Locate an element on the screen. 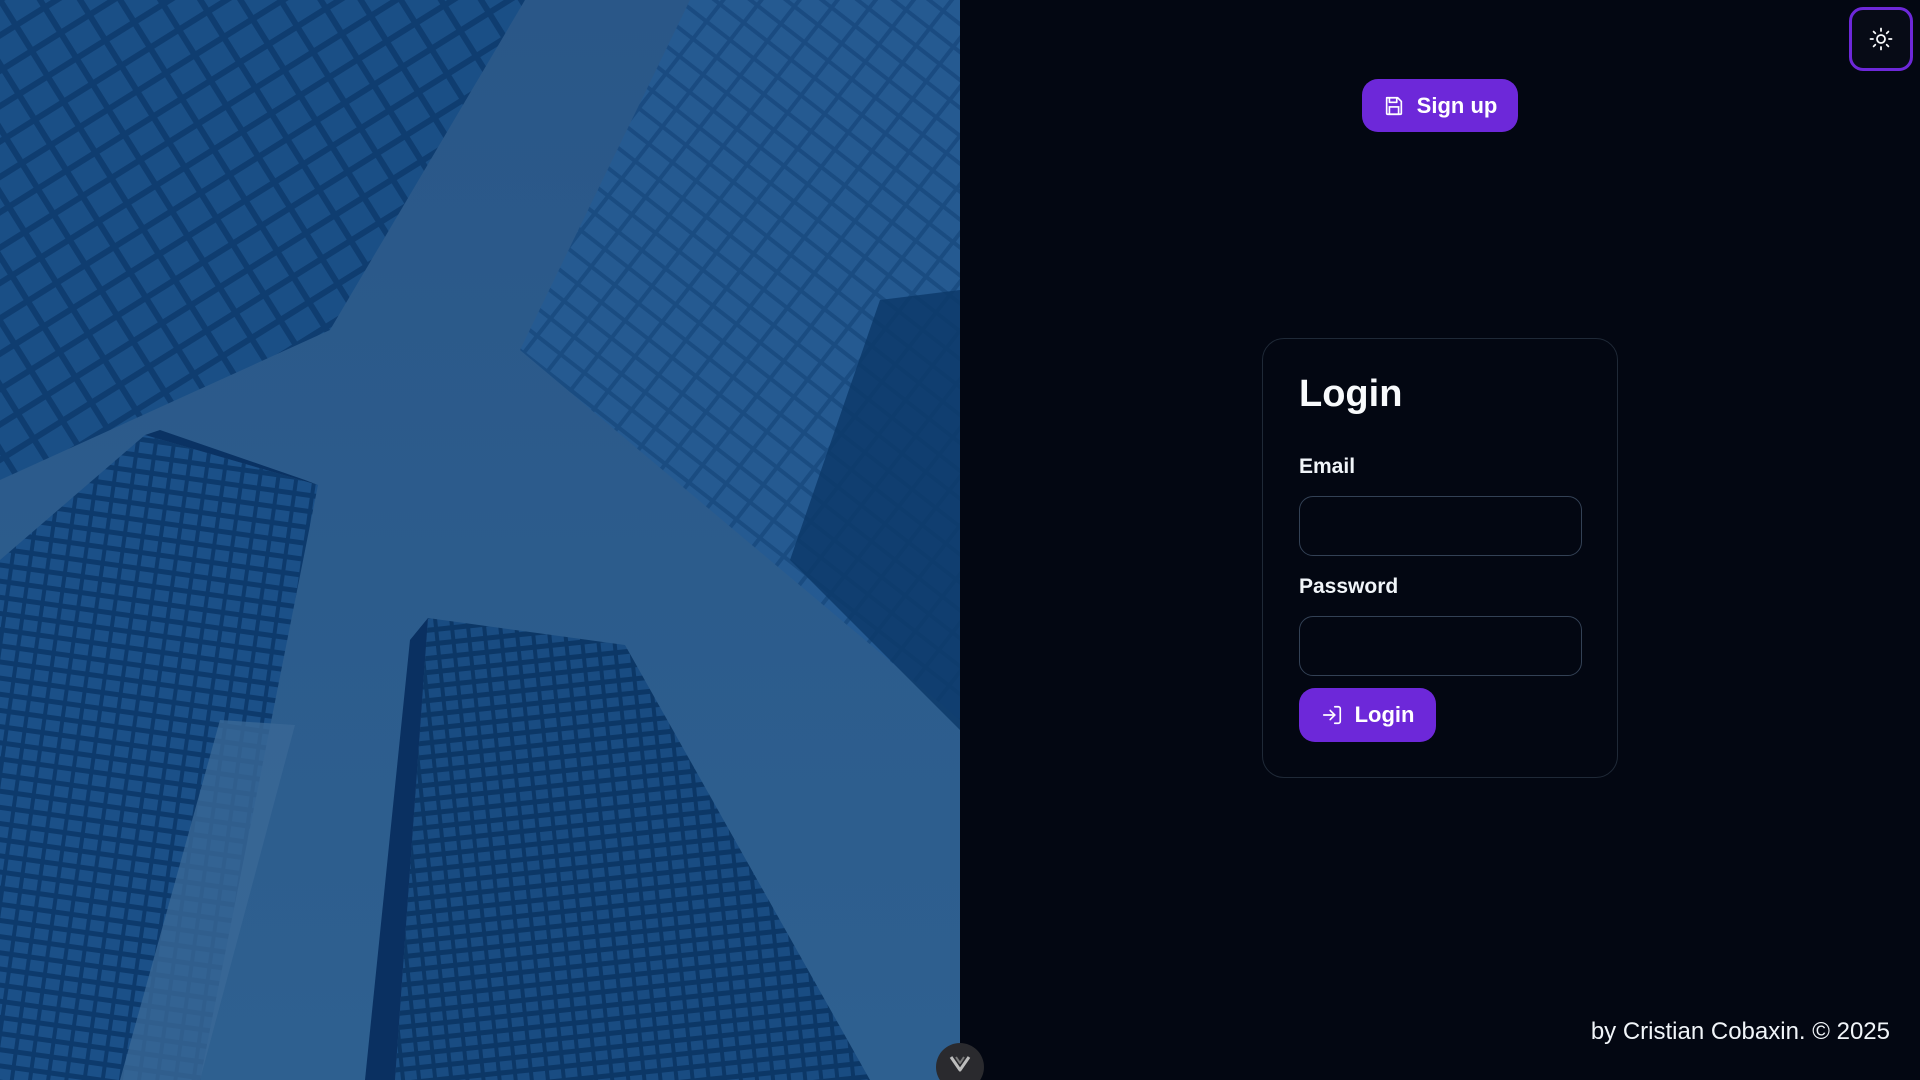 The width and height of the screenshot is (1920, 1080). sun-icon is located at coordinates (1881, 39).